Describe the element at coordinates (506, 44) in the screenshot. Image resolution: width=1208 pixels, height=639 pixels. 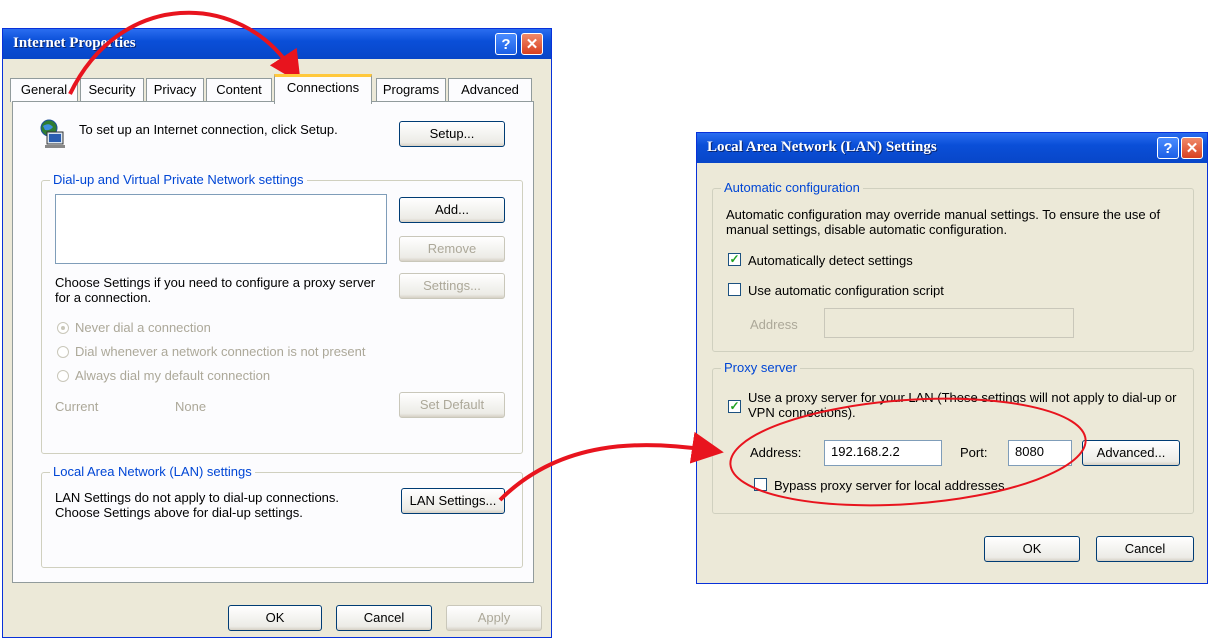
I see `help-icon: ?` at that location.